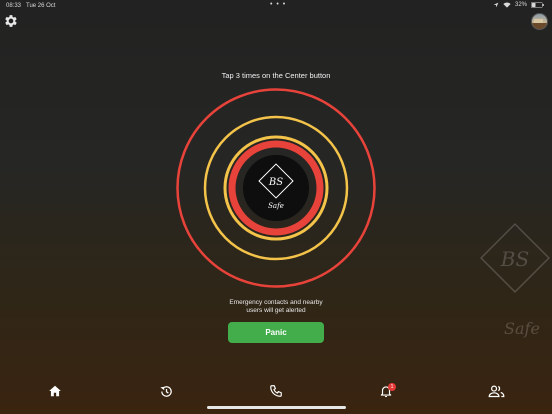 Image resolution: width=552 pixels, height=414 pixels. I want to click on watermark-logo: BS Safe, so click(515, 280).